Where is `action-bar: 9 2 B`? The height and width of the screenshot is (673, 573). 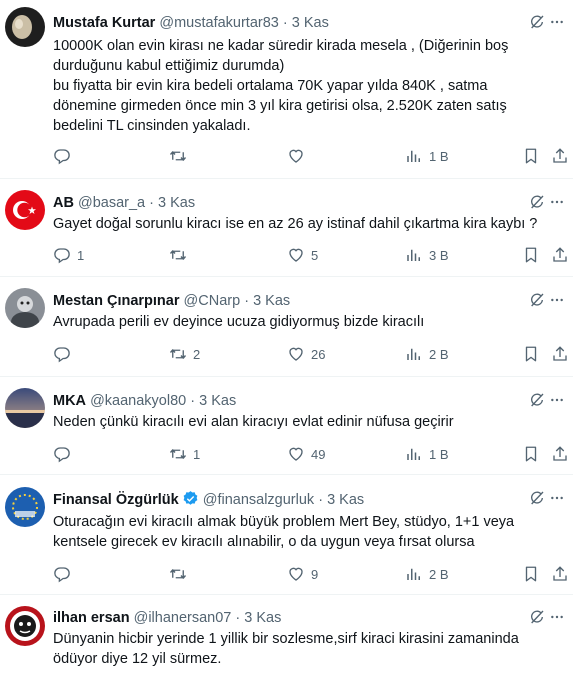 action-bar: 9 2 B is located at coordinates (313, 574).